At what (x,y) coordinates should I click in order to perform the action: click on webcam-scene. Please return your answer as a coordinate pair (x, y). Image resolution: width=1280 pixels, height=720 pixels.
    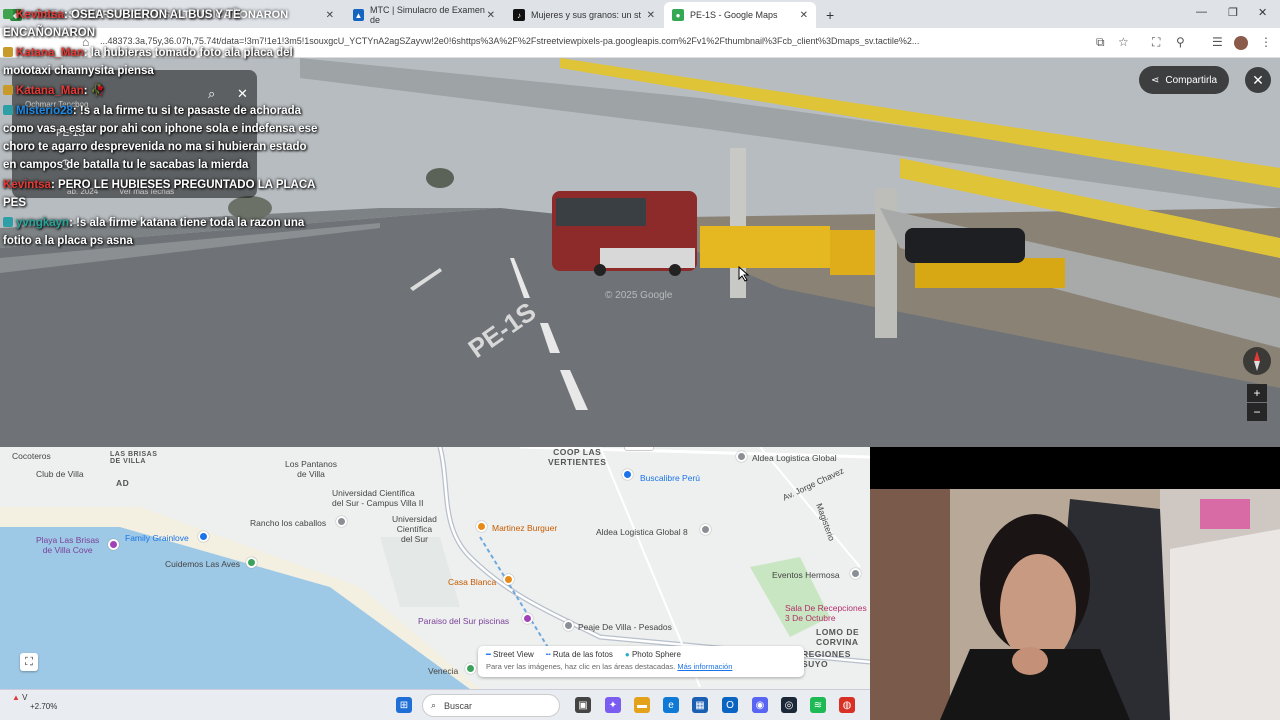
    Looking at the image, I should click on (1075, 604).